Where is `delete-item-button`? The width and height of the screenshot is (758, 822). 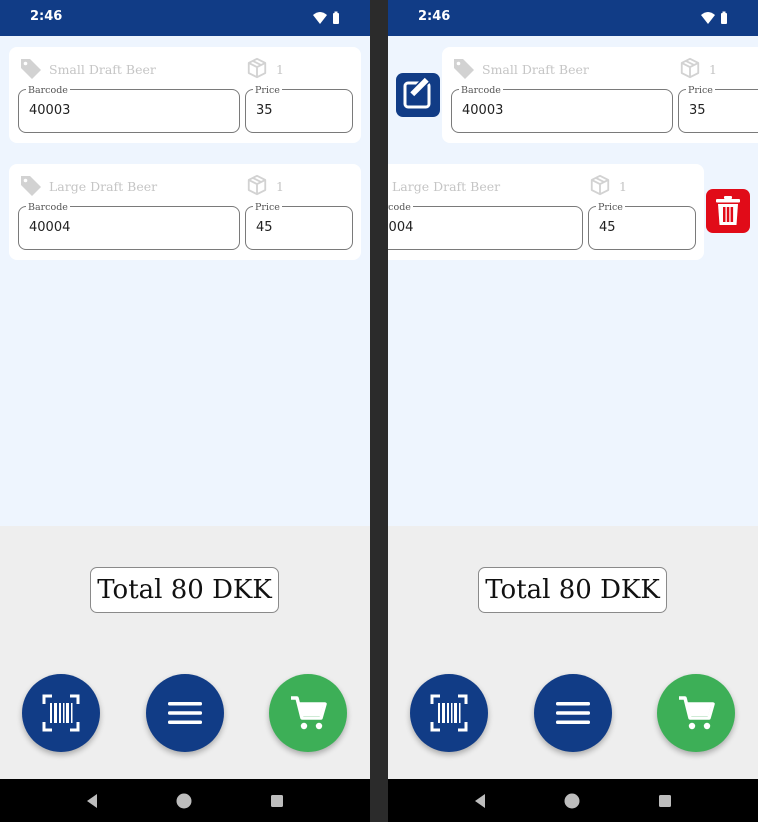
delete-item-button is located at coordinates (728, 211).